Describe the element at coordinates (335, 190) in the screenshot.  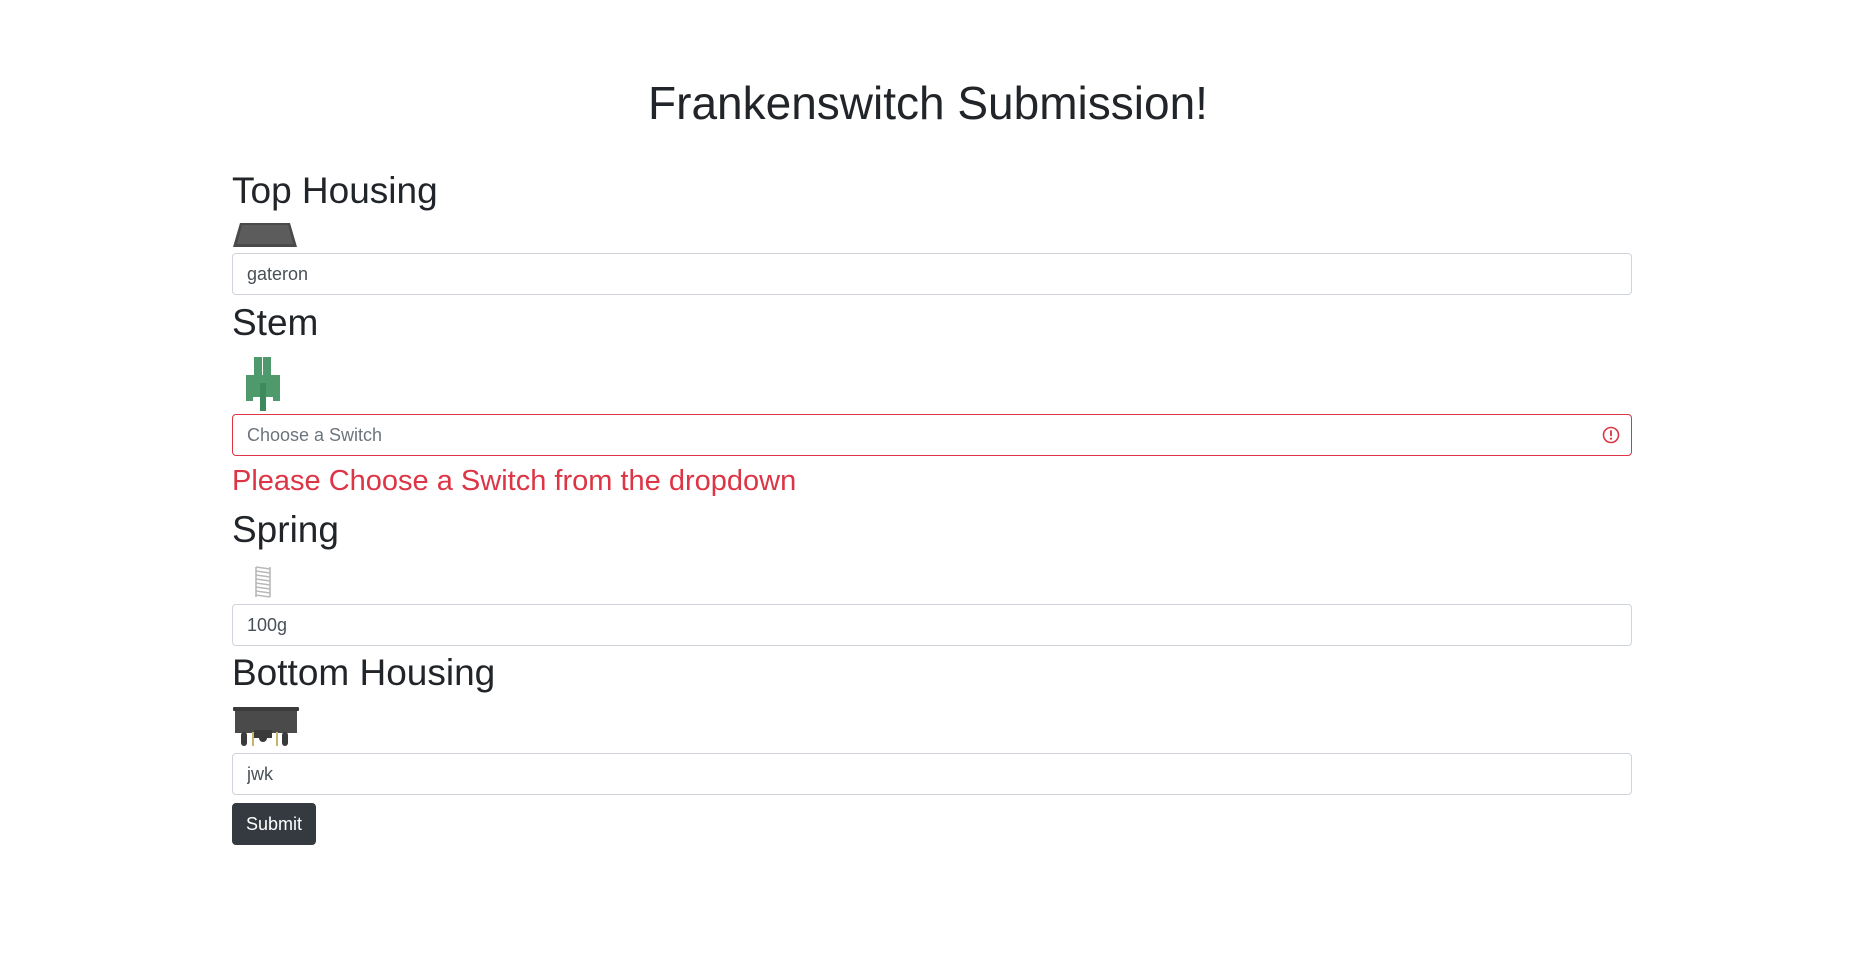
I see `top-housing-heading: Top Housing` at that location.